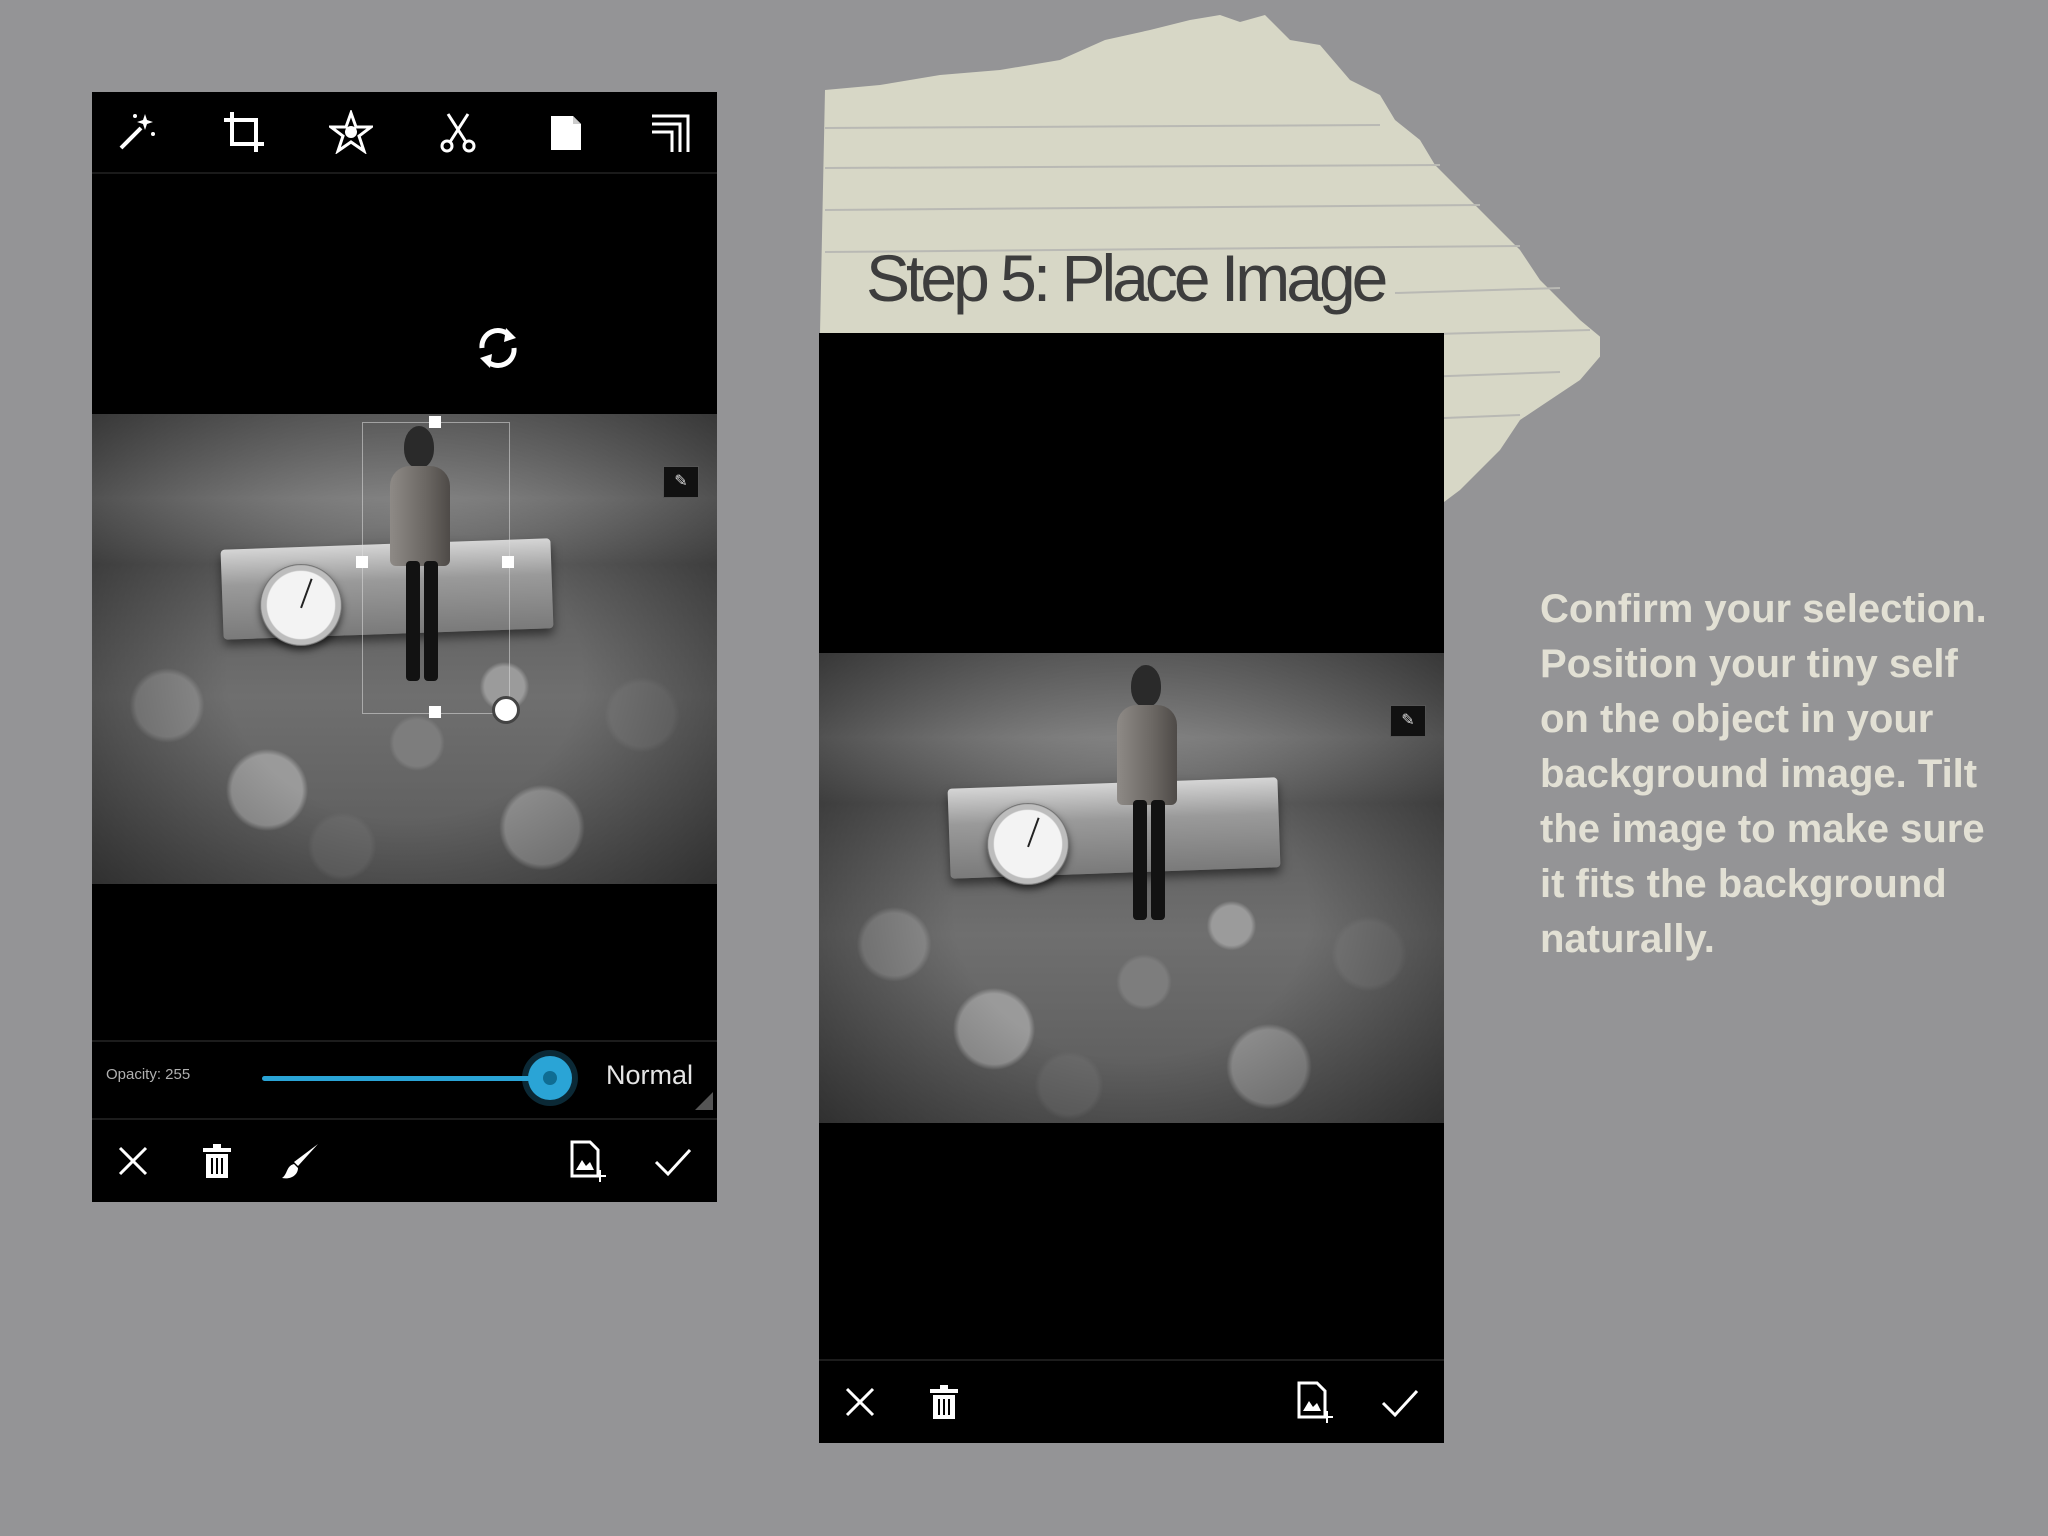  I want to click on brush-icon, so click(301, 1161).